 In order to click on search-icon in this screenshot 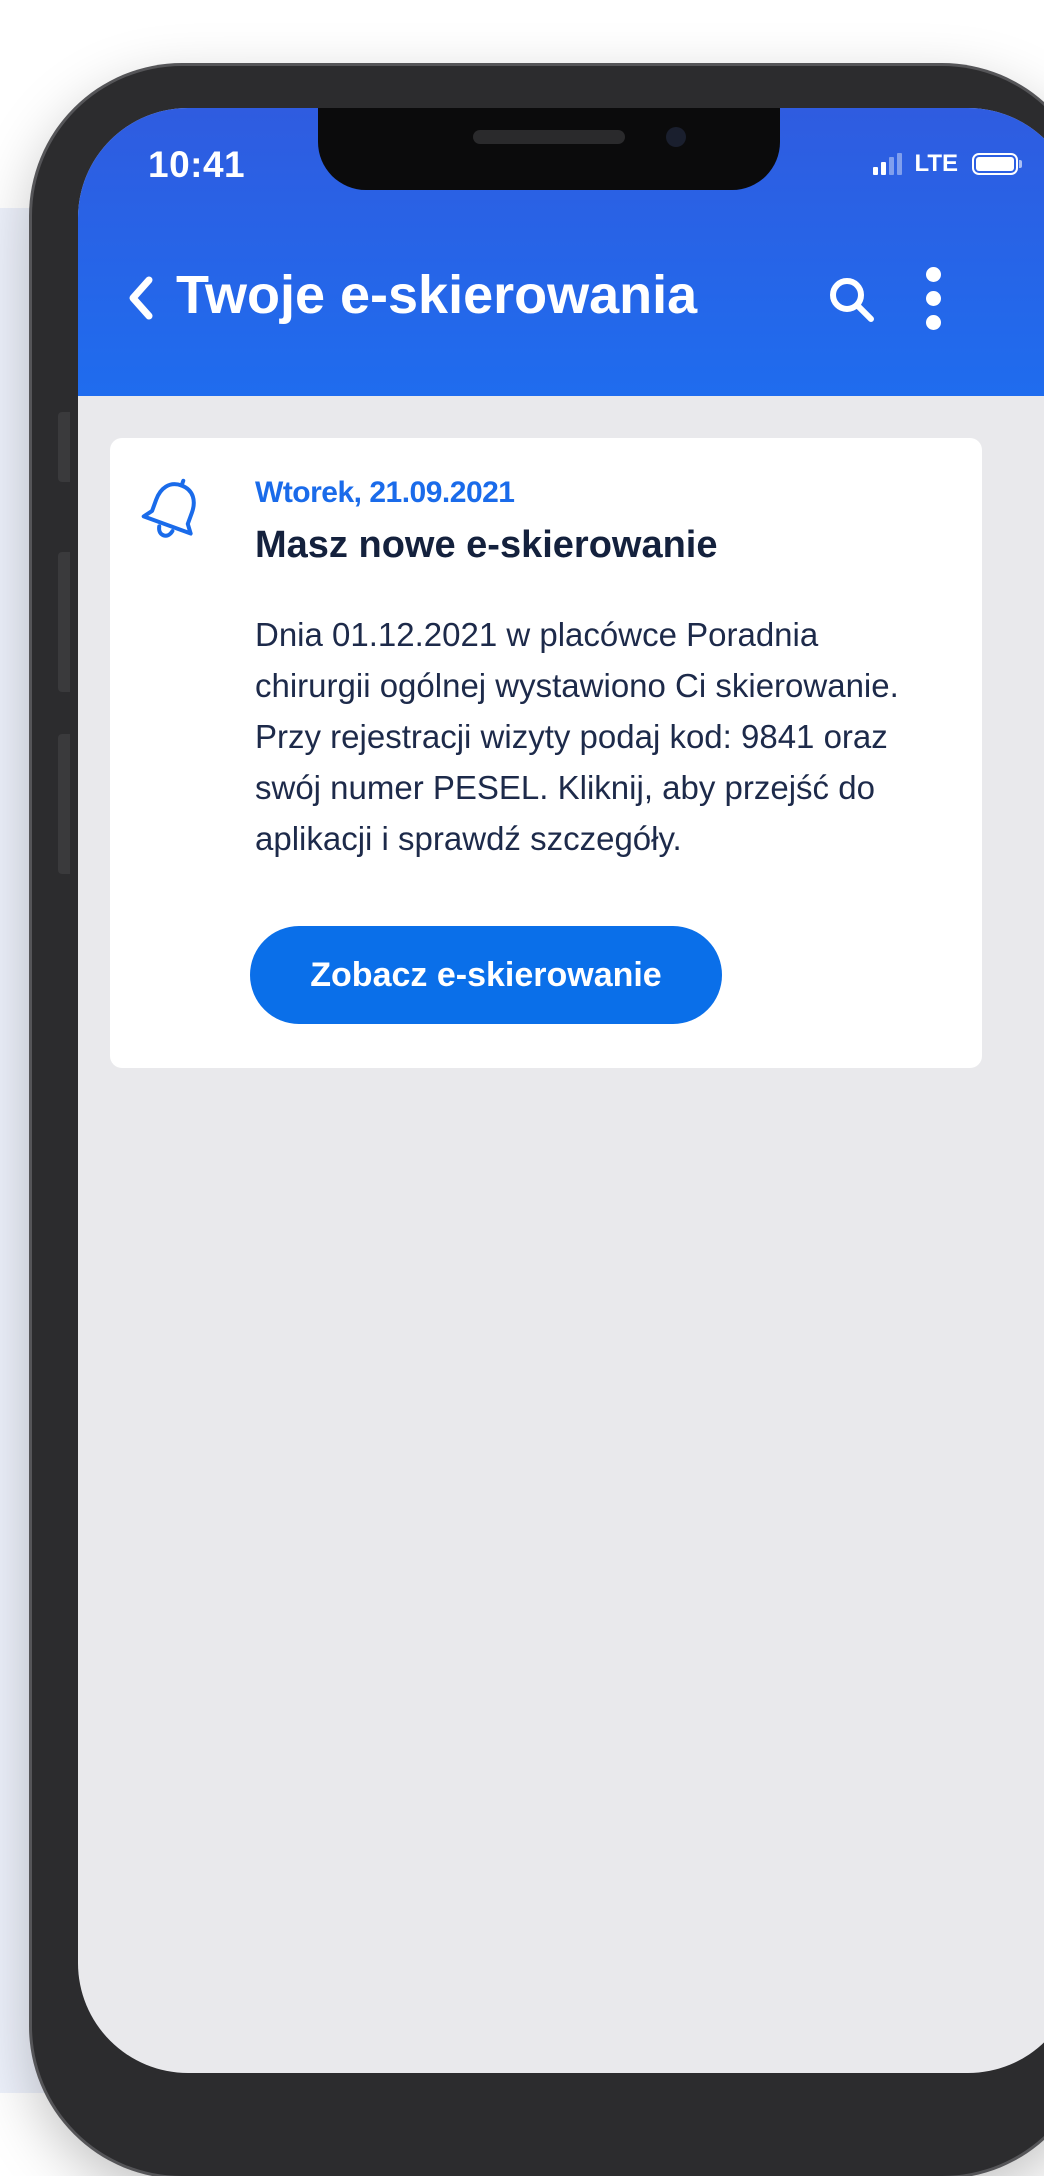, I will do `click(852, 300)`.